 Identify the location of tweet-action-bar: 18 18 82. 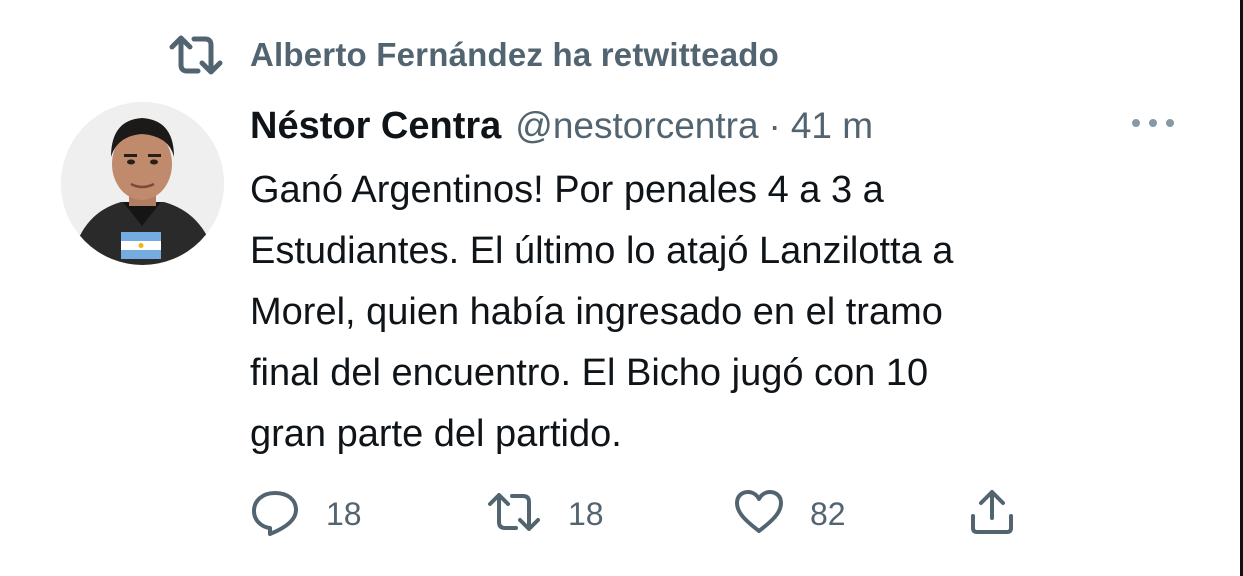
(650, 514).